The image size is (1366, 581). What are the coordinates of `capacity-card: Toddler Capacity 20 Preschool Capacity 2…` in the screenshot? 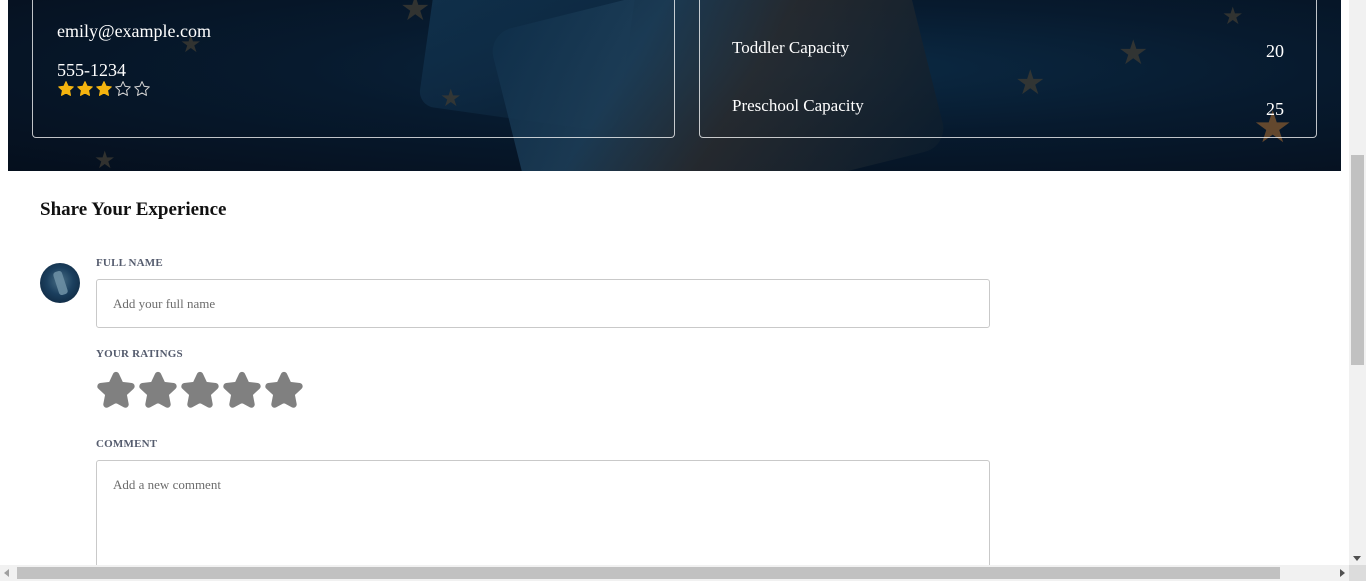 It's located at (1008, 69).